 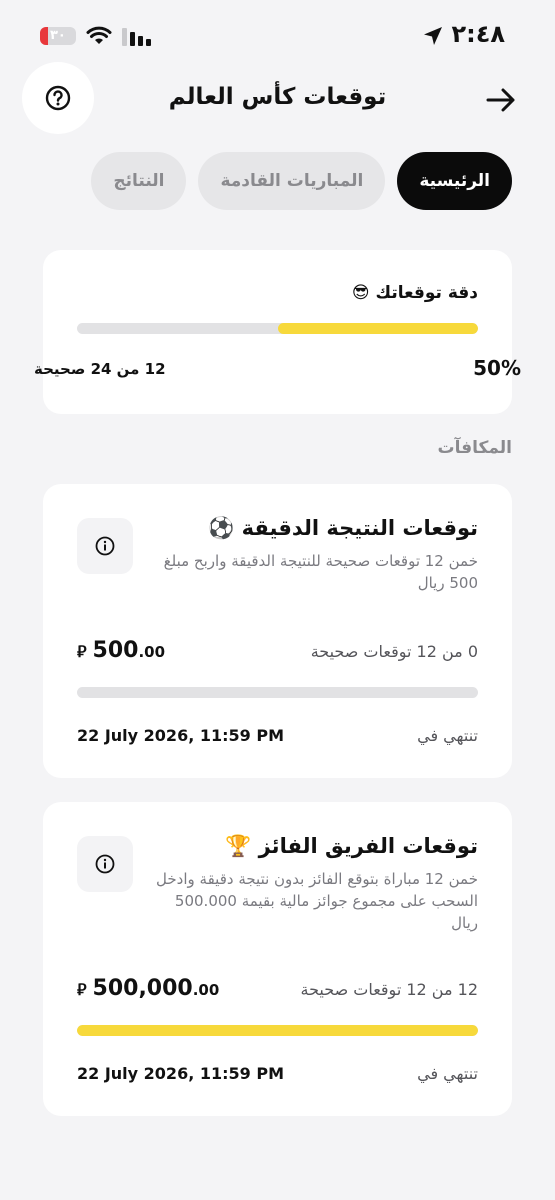 What do you see at coordinates (394, 651) in the screenshot?
I see `reward-progress-label: 0 من 12 توقعات صحيحة` at bounding box center [394, 651].